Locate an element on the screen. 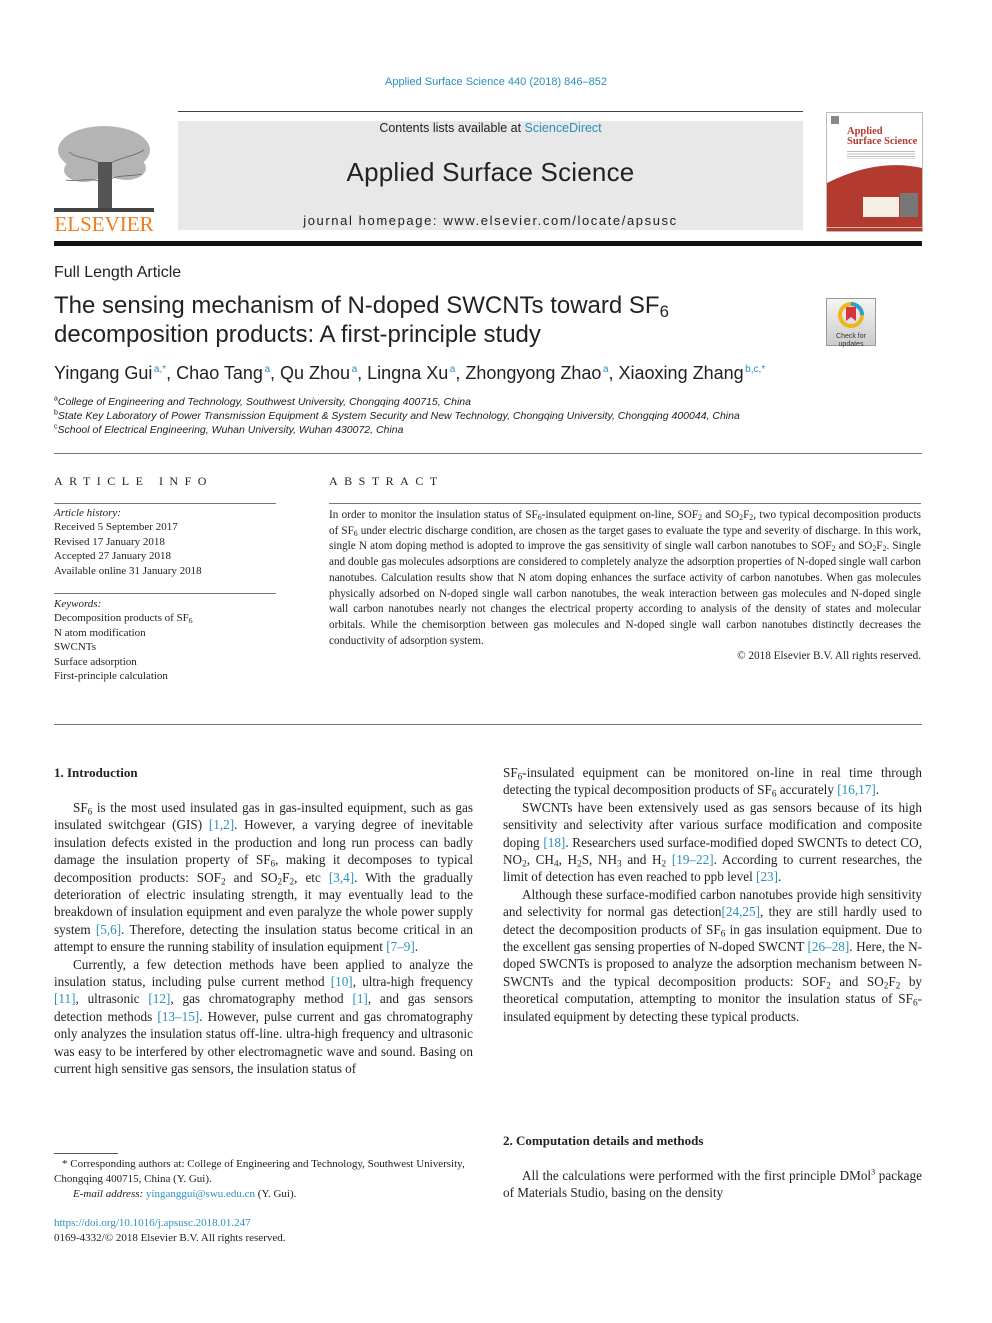 Image resolution: width=992 pixels, height=1323 pixels. history-accepted: Accepted 27 January 2018 is located at coordinates (112, 556).